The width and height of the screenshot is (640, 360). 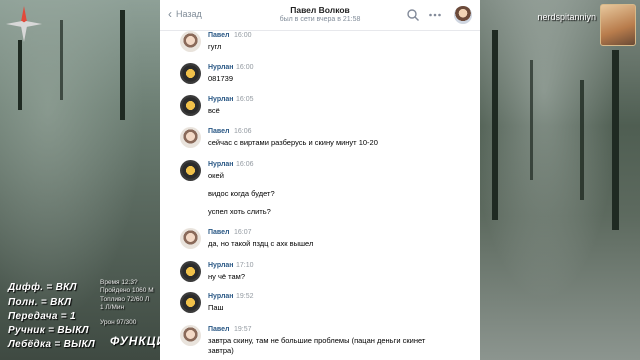 I want to click on message-text: успел хоть слить?, so click(x=239, y=211).